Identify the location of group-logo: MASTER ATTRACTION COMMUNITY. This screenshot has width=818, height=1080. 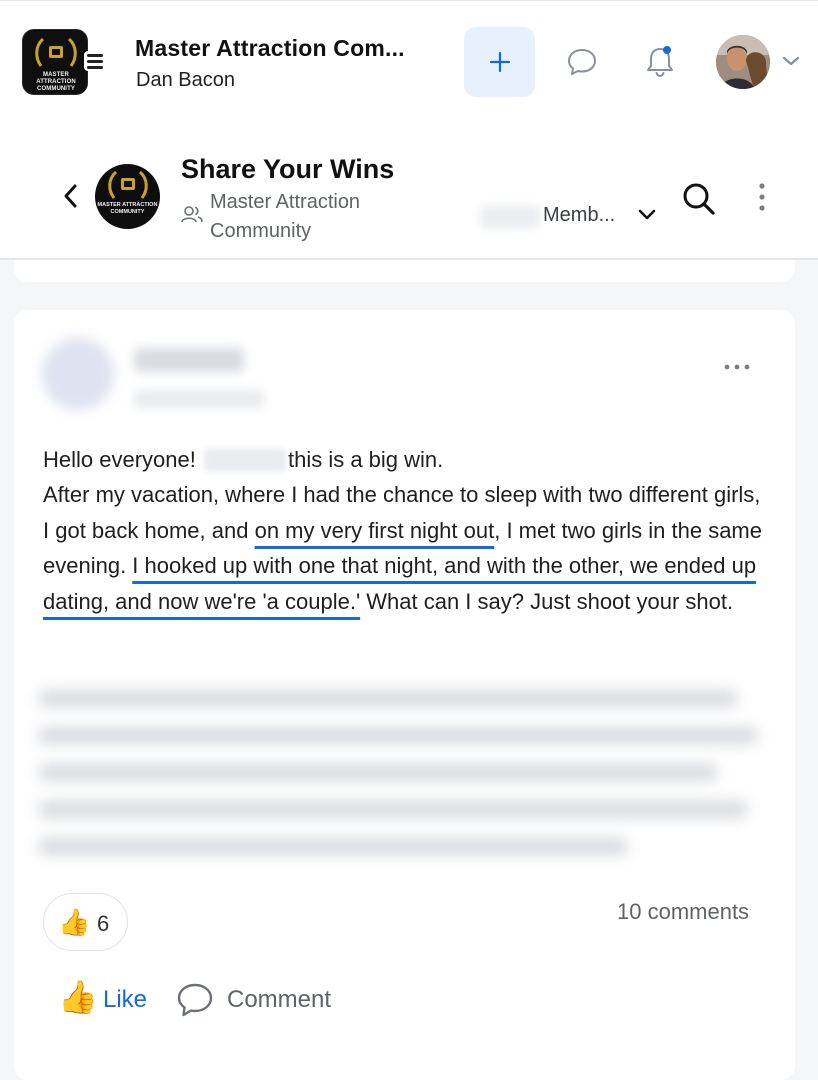
(127, 196).